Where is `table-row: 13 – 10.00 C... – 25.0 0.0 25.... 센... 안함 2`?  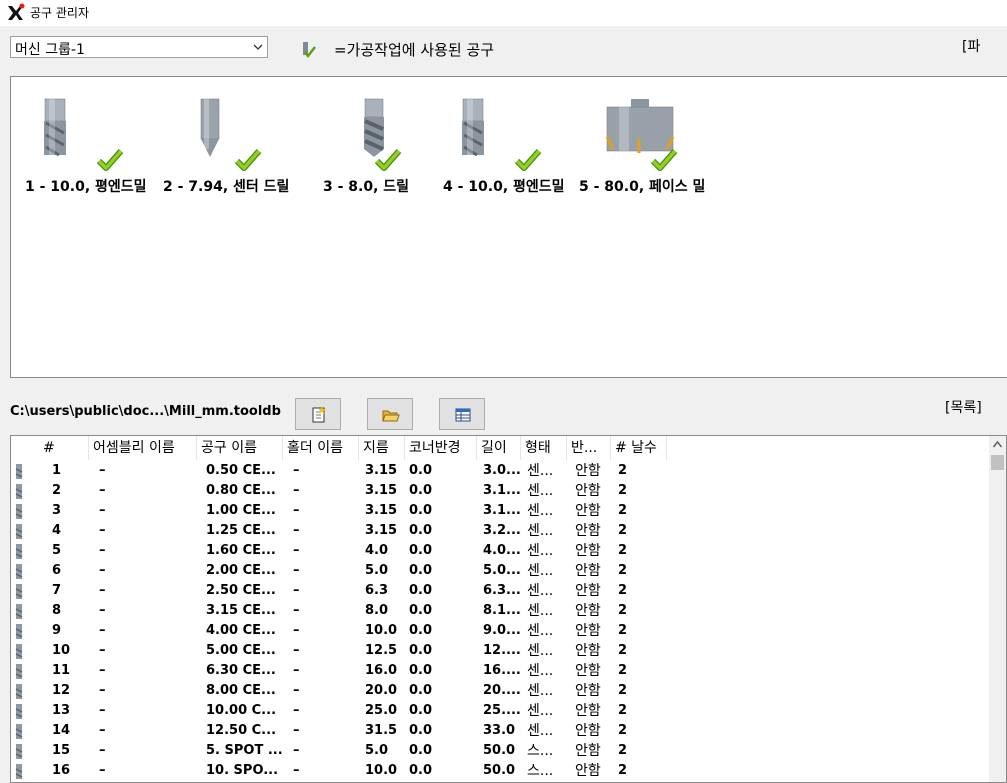
table-row: 13 – 10.00 C... – 25.0 0.0 25.... 센... 안함 2 is located at coordinates (501, 711).